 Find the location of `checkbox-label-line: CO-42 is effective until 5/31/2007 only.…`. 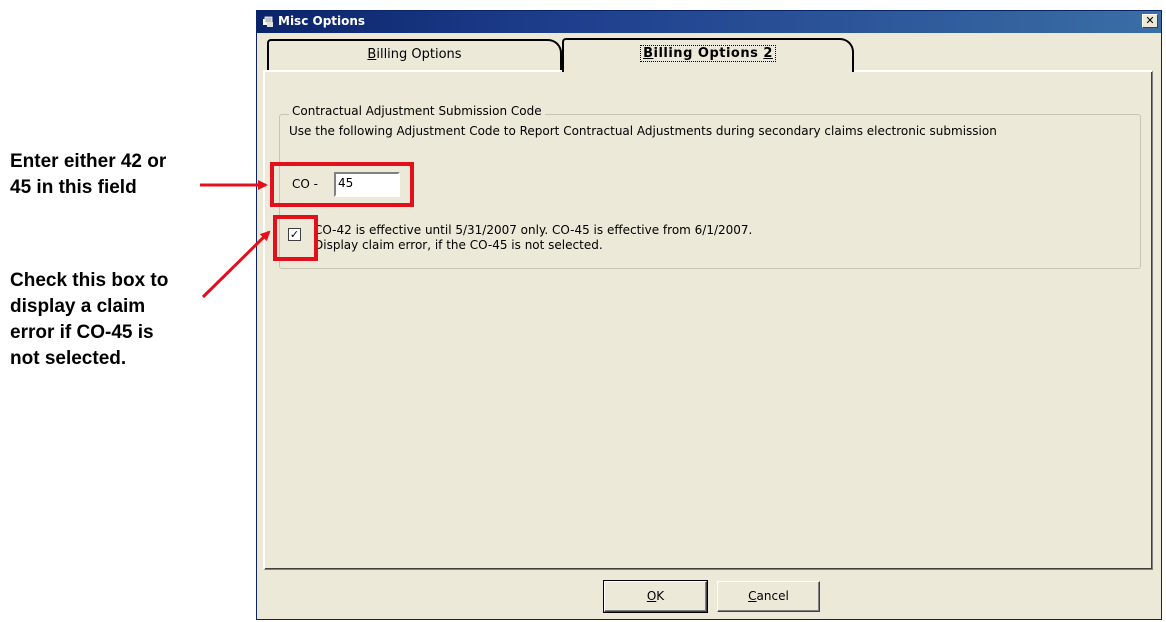

checkbox-label-line: CO-42 is effective until 5/31/2007 only.… is located at coordinates (533, 230).